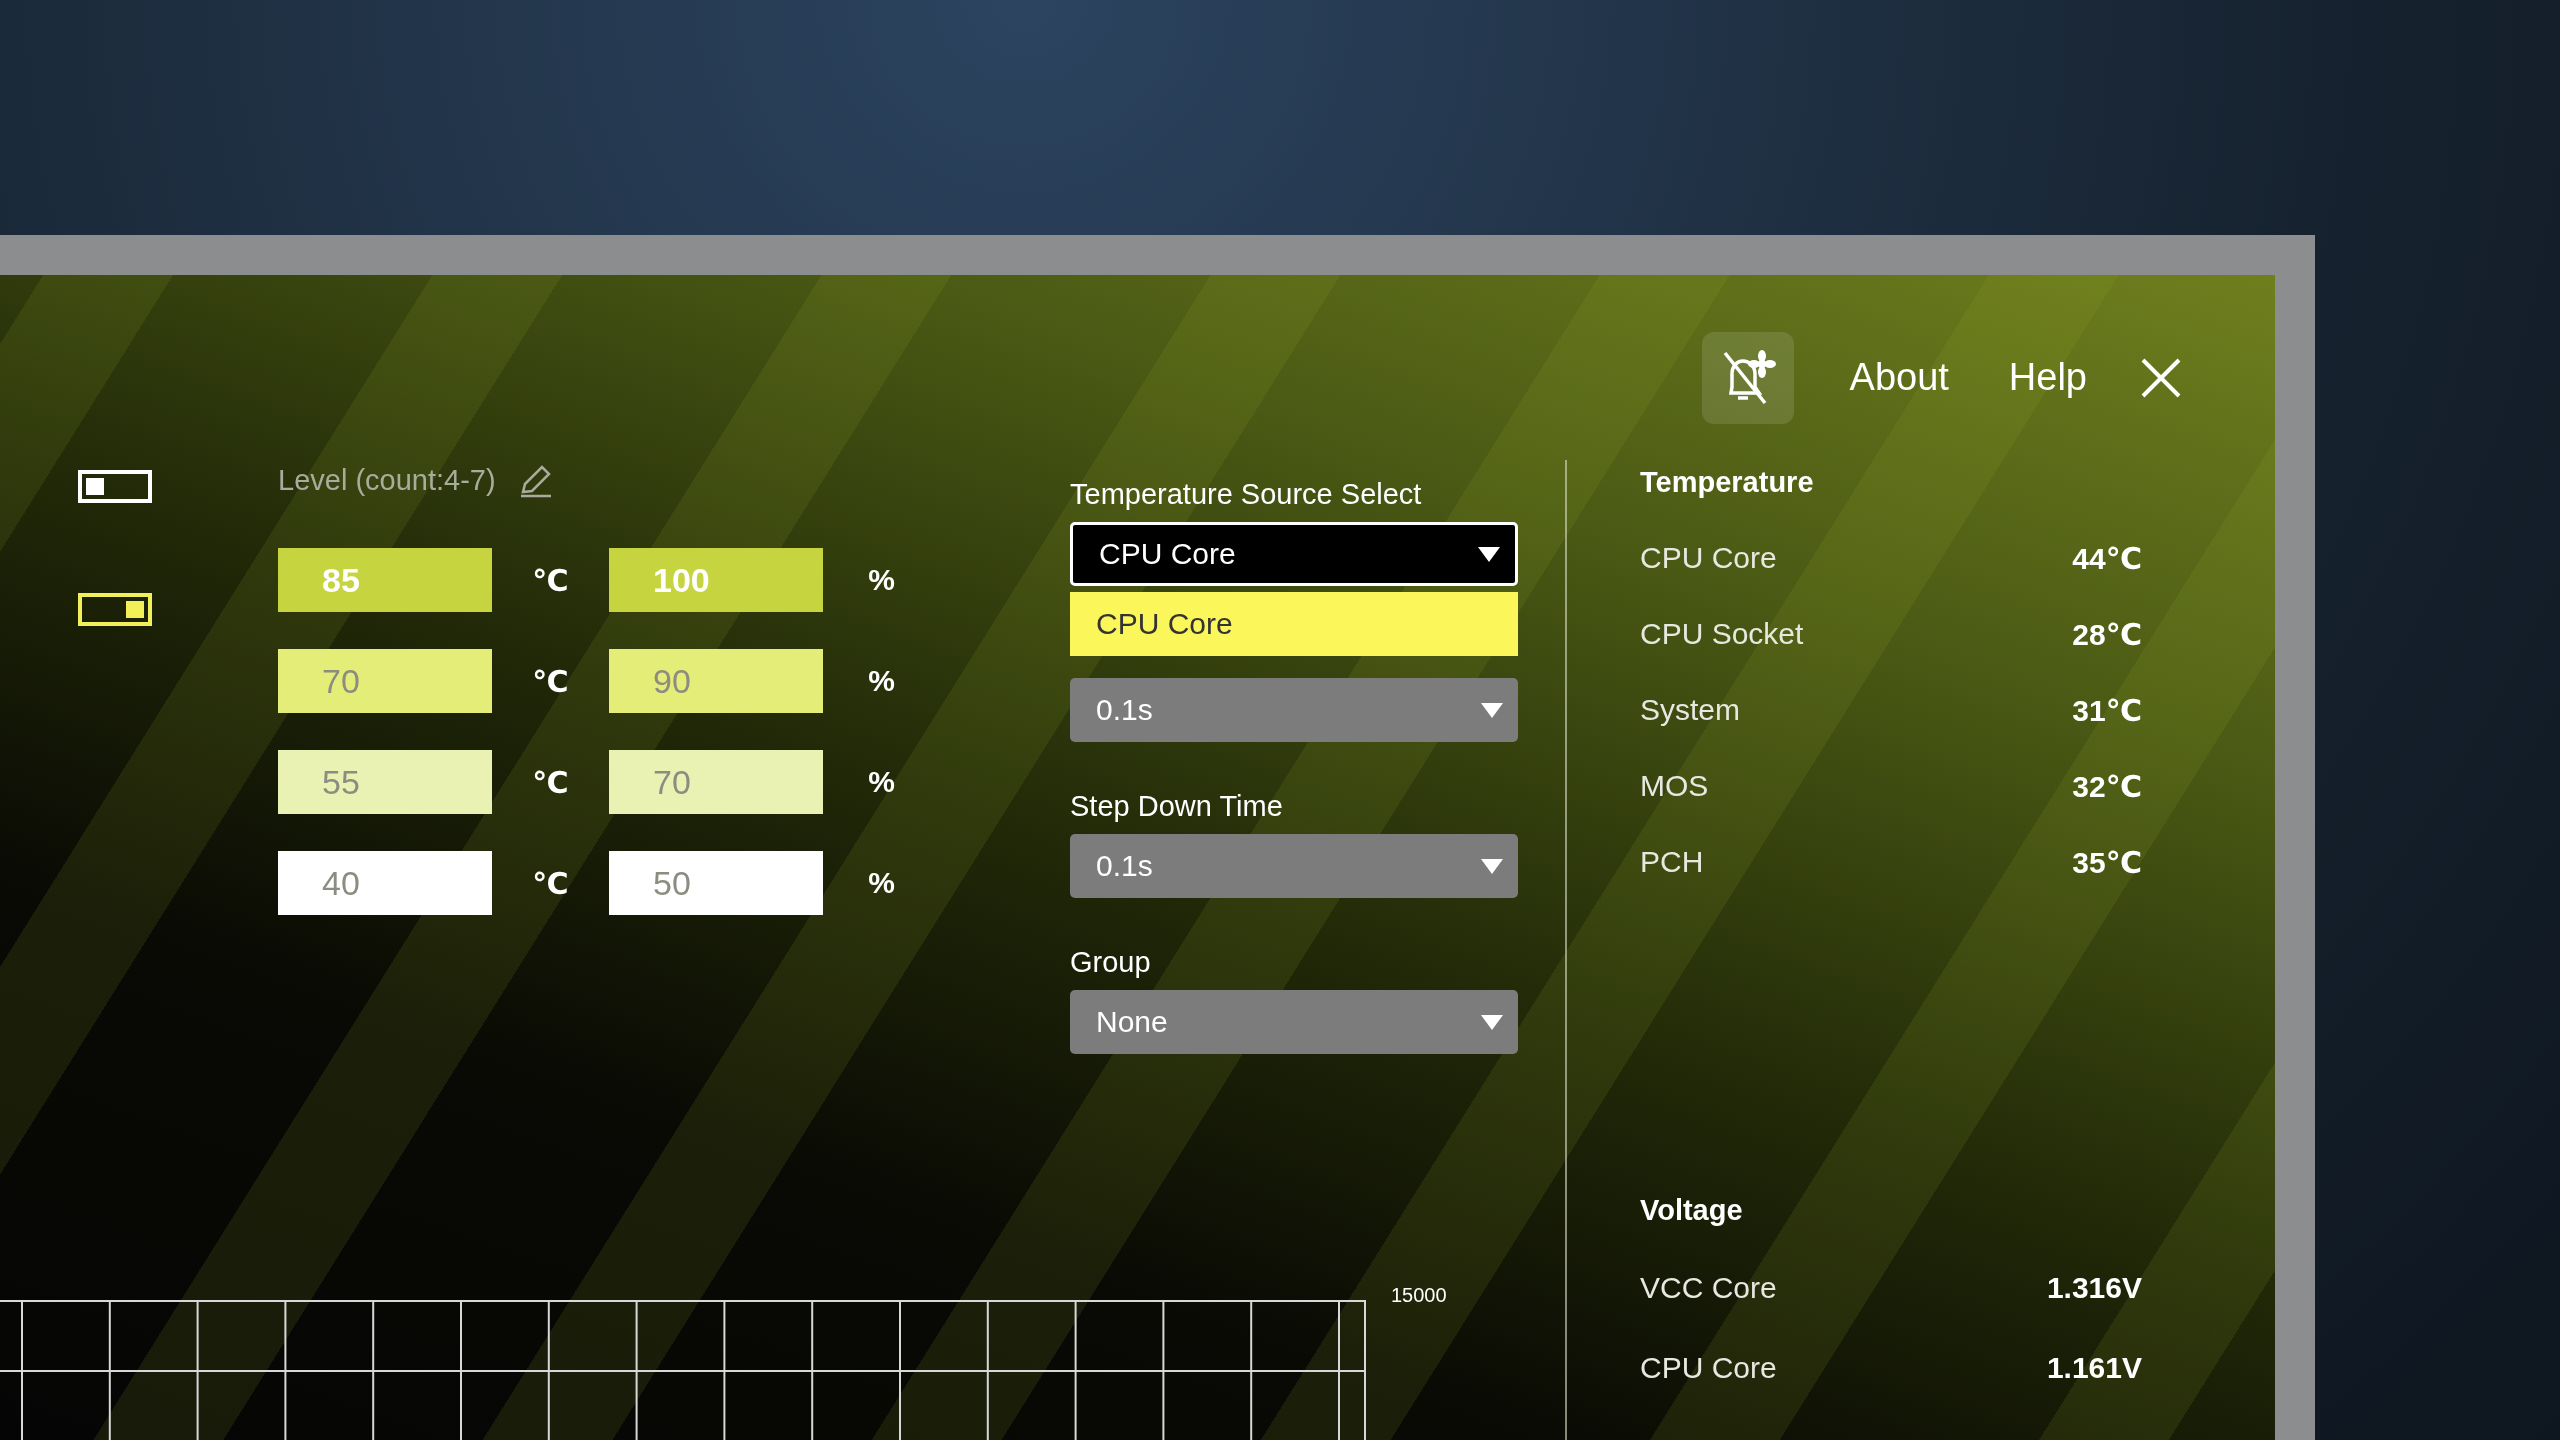  Describe the element at coordinates (1246, 494) in the screenshot. I see `select-label: Temperature Source Select` at that location.